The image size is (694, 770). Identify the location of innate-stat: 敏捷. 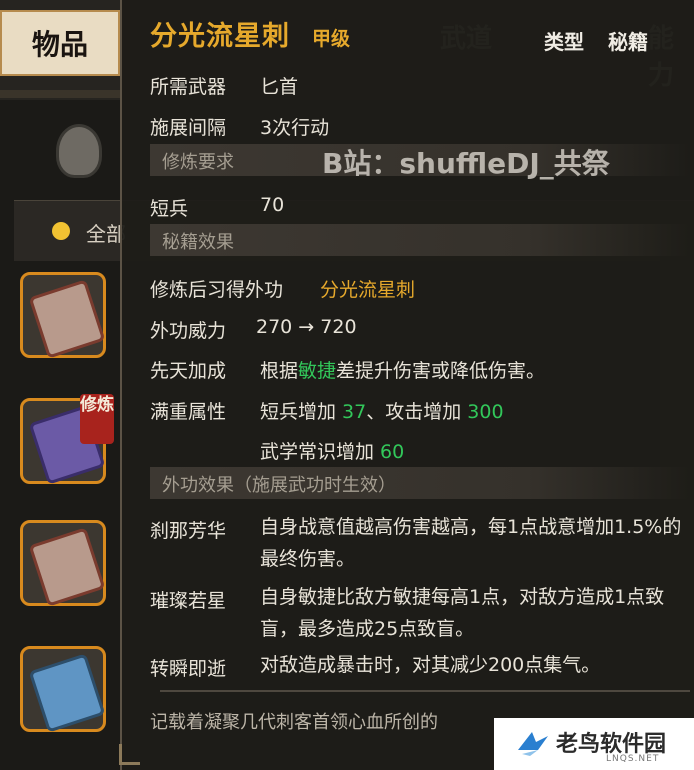
(317, 371).